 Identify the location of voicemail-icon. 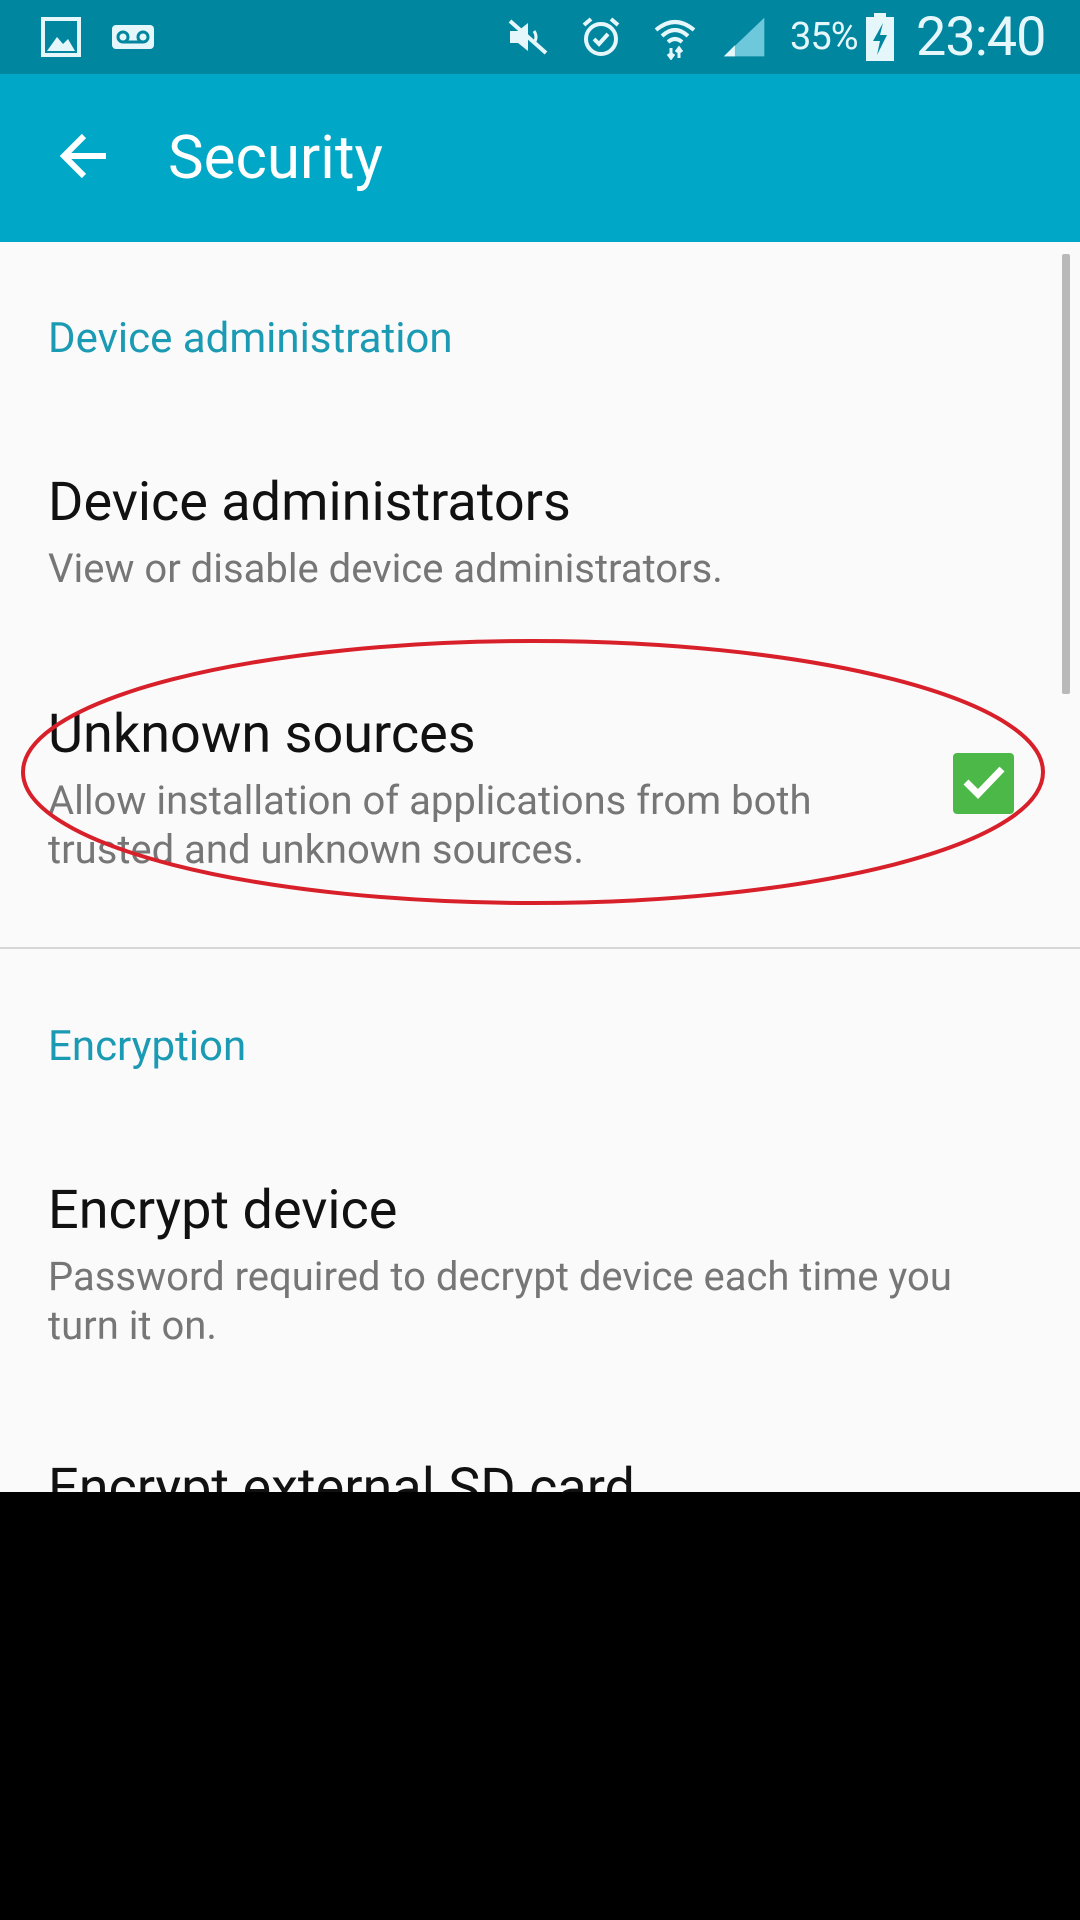
(133, 37).